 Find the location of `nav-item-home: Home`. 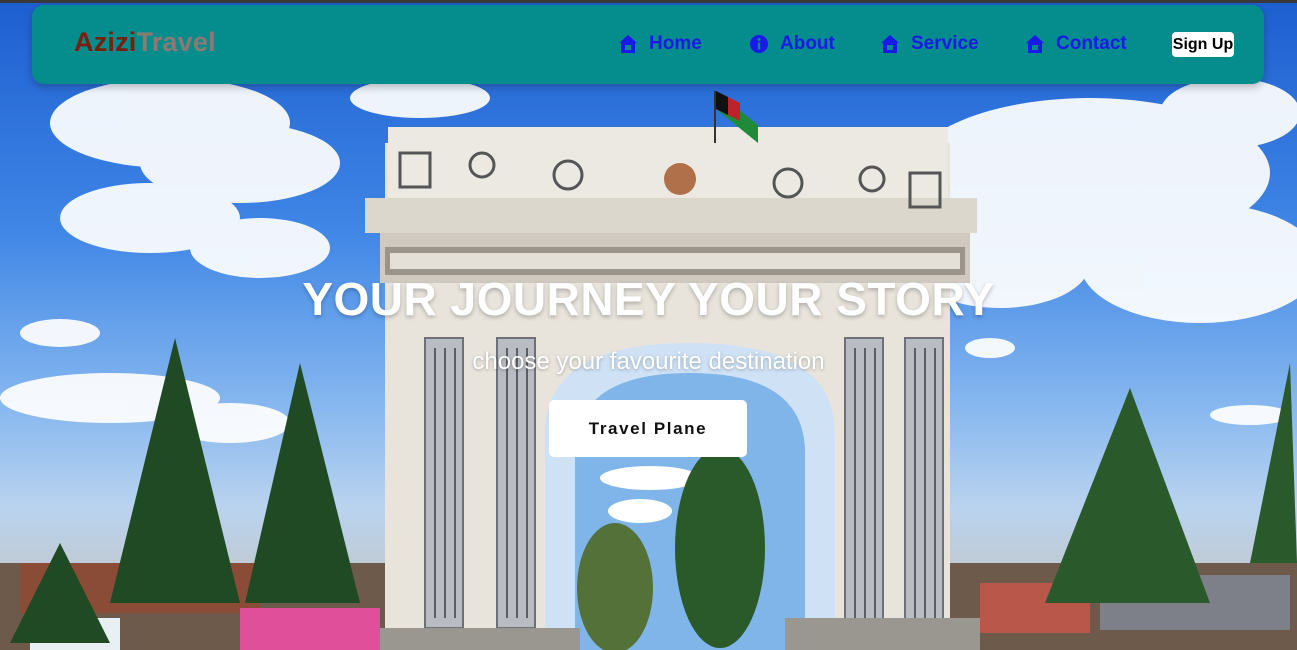

nav-item-home: Home is located at coordinates (660, 44).